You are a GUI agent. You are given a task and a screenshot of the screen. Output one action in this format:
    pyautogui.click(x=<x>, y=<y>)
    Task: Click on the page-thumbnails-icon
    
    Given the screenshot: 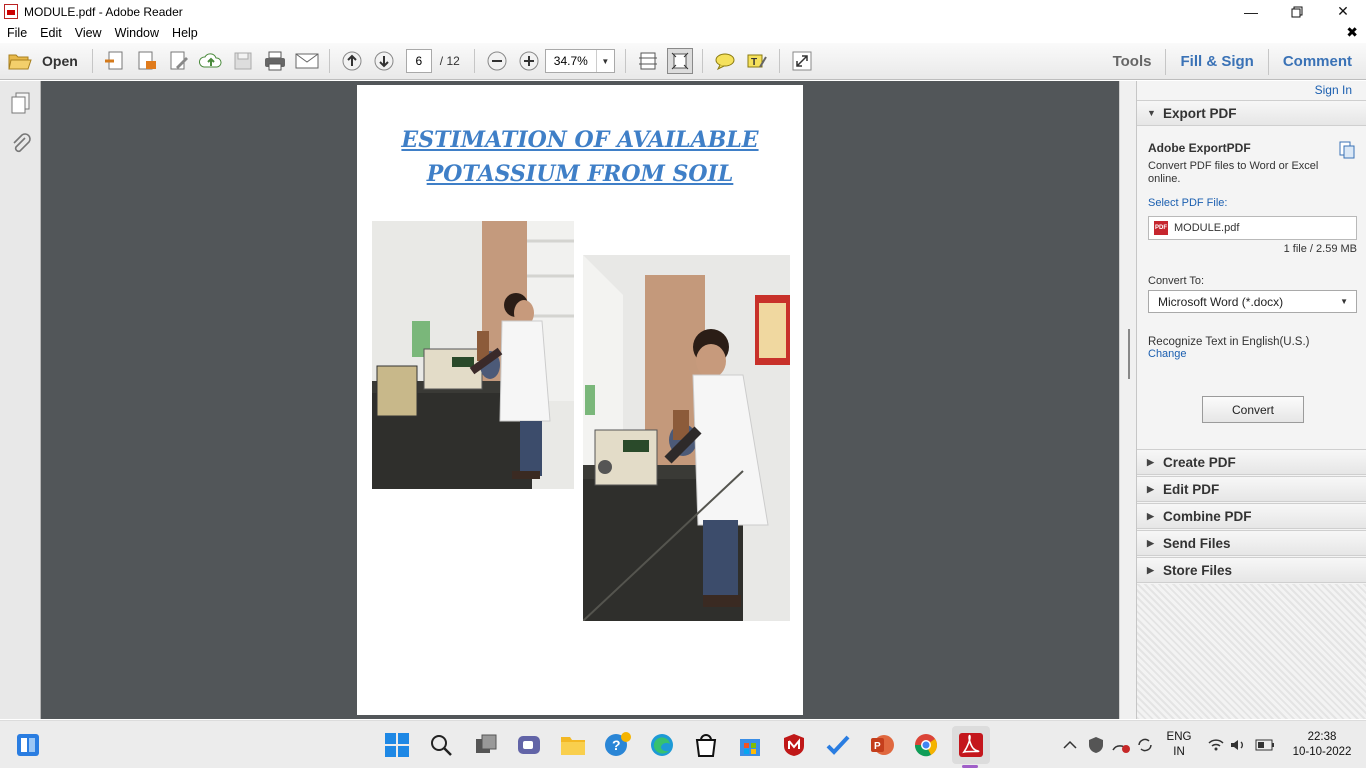 What is the action you would take?
    pyautogui.click(x=21, y=103)
    